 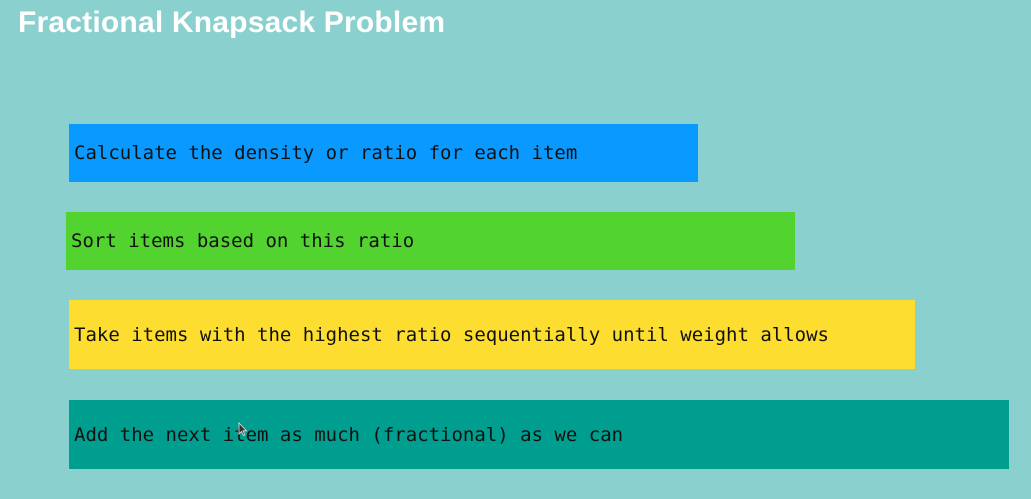 I want to click on step-label: Sort items based on this ratio, so click(x=243, y=241).